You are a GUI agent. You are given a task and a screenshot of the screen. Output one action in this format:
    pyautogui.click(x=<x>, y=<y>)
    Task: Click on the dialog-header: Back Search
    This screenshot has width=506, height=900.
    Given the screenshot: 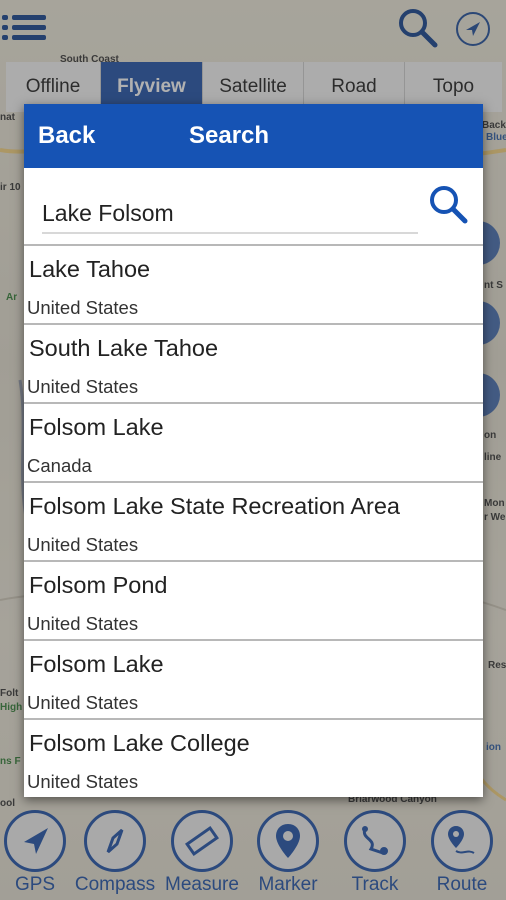 What is the action you would take?
    pyautogui.click(x=253, y=136)
    